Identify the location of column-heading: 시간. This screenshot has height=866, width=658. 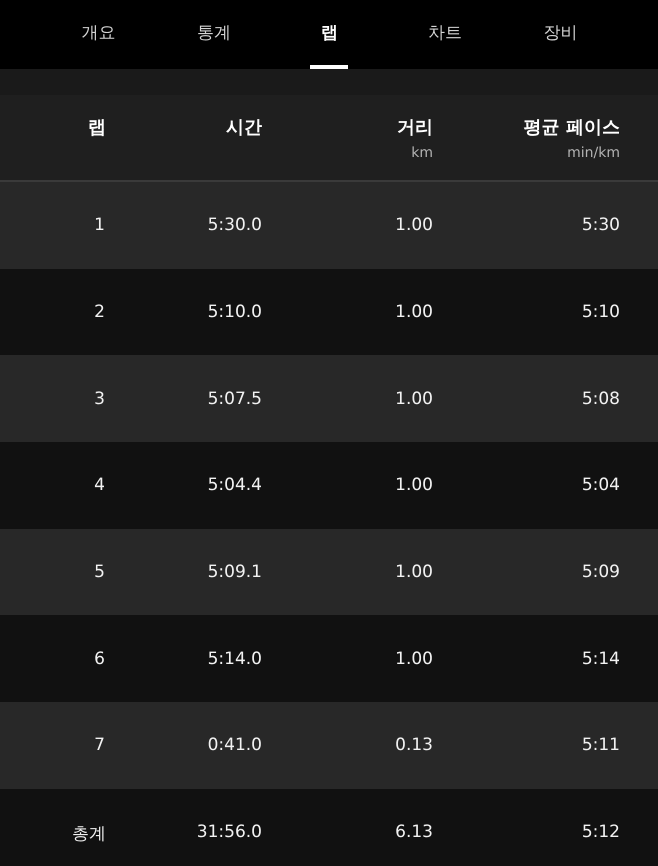
(244, 127).